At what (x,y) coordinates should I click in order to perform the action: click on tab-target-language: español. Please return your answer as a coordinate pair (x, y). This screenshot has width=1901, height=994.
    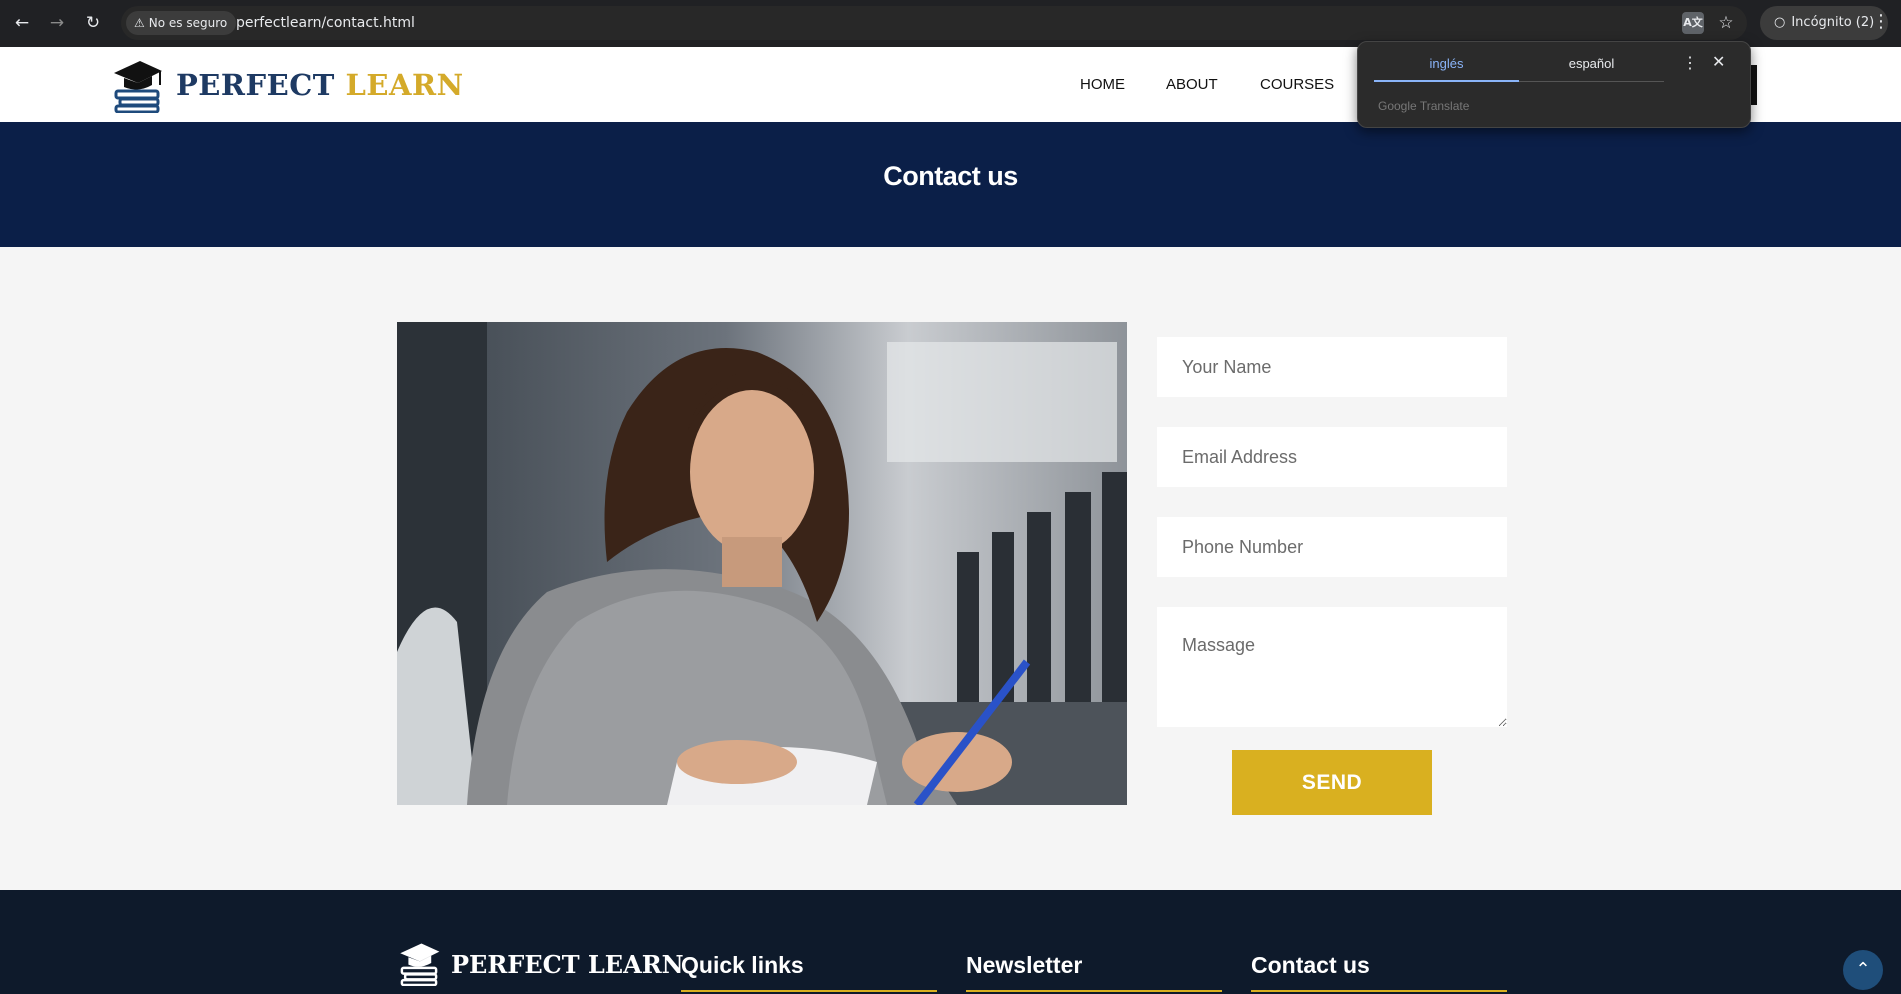
    Looking at the image, I should click on (1591, 69).